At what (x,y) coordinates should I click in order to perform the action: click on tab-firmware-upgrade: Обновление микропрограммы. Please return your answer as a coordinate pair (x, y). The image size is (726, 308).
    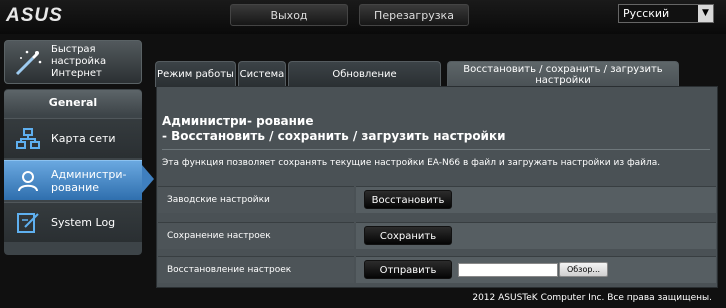
    Looking at the image, I should click on (364, 83).